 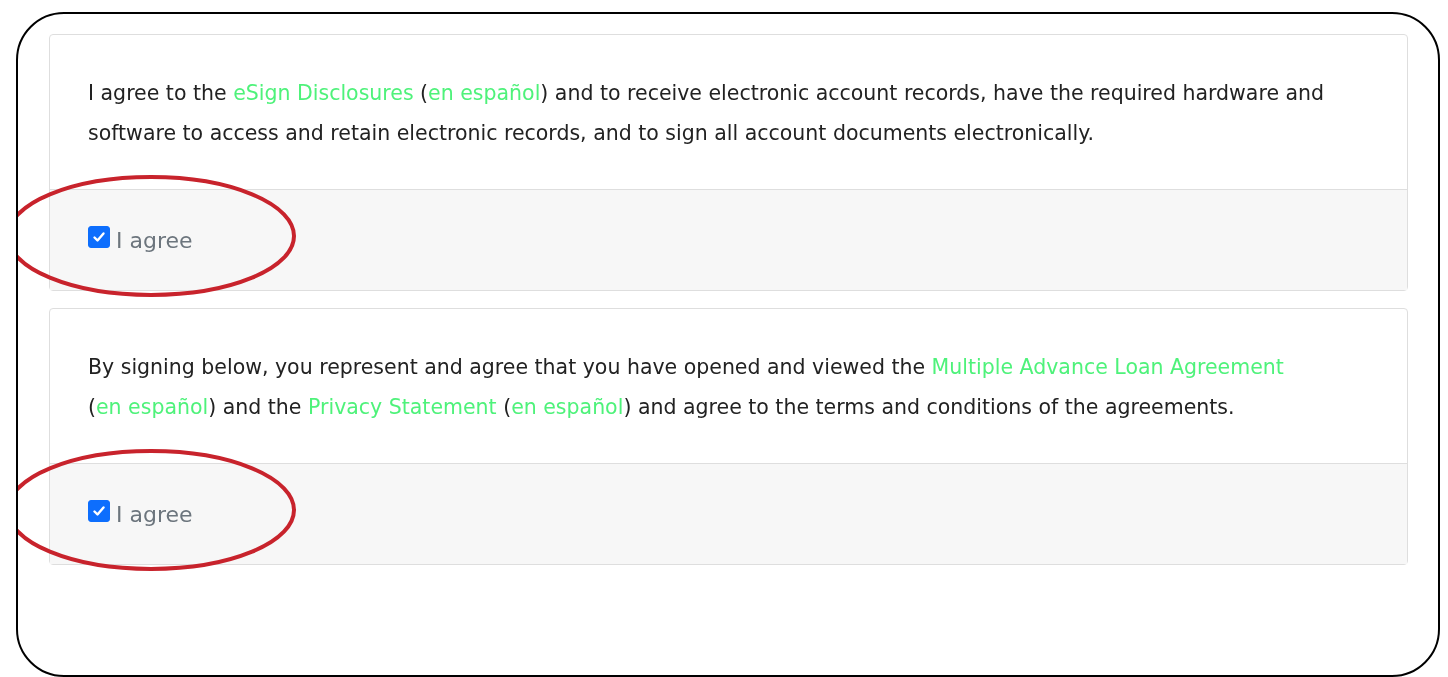 What do you see at coordinates (323, 93) in the screenshot?
I see `document-link: eSign Disclosures` at bounding box center [323, 93].